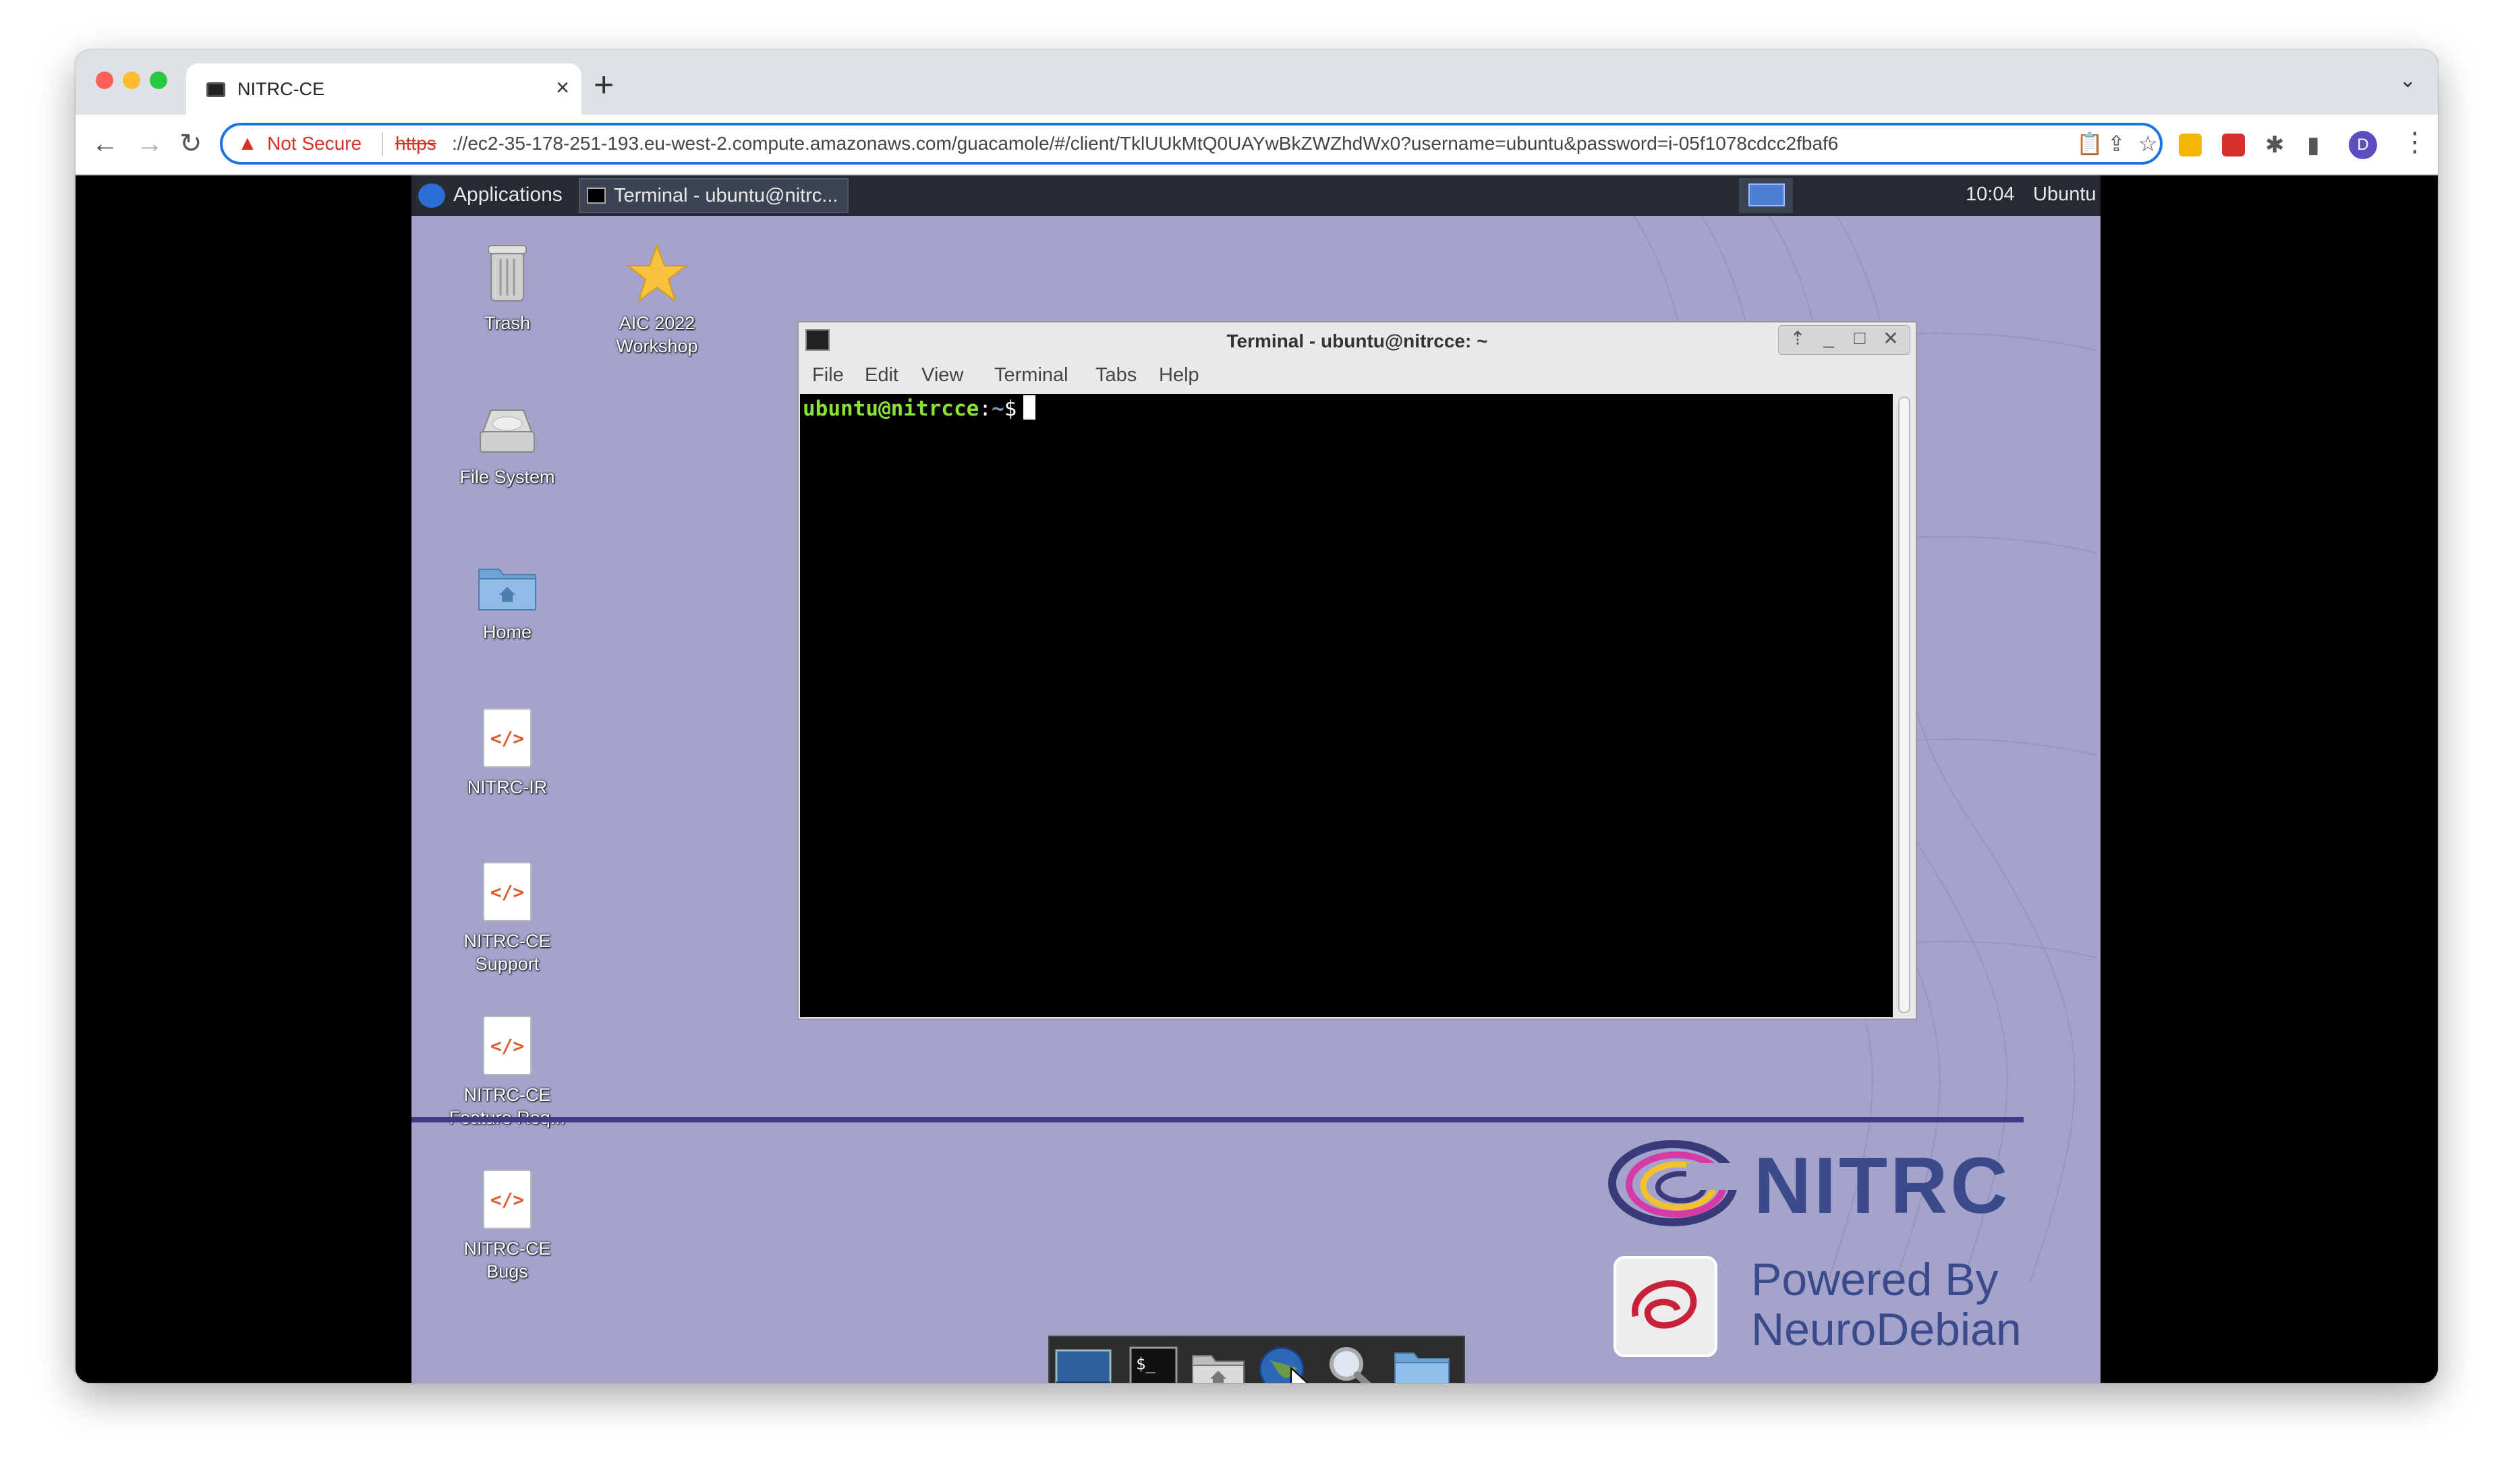 This screenshot has width=2512, height=1484. What do you see at coordinates (828, 376) in the screenshot?
I see `menu-file: File` at bounding box center [828, 376].